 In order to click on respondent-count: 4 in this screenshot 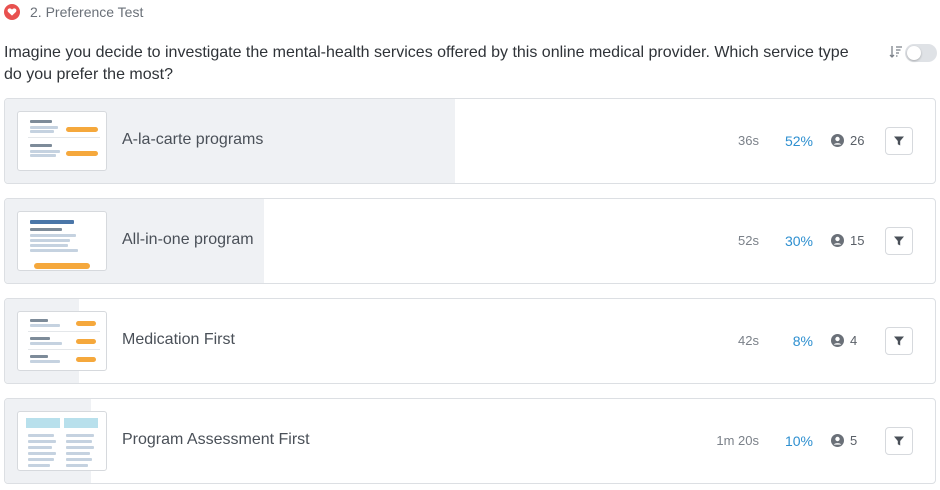, I will do `click(844, 340)`.